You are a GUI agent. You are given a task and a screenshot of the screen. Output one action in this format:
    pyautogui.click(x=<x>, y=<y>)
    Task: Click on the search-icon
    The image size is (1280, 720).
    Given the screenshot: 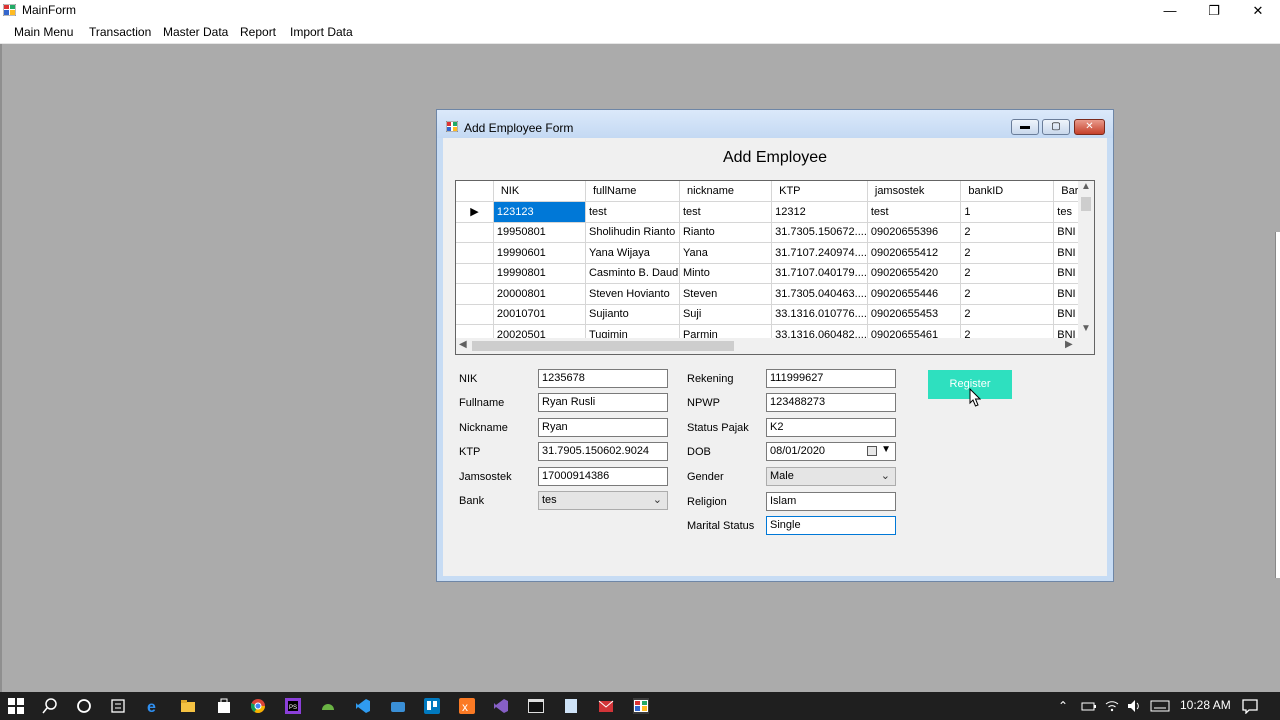 What is the action you would take?
    pyautogui.click(x=50, y=706)
    